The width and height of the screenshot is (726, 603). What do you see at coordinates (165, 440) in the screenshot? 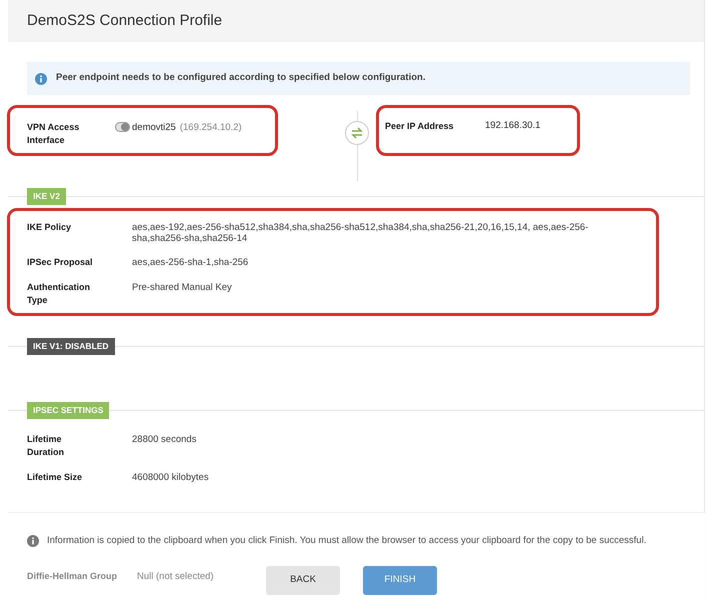
I see `field-value: 28800 seconds` at bounding box center [165, 440].